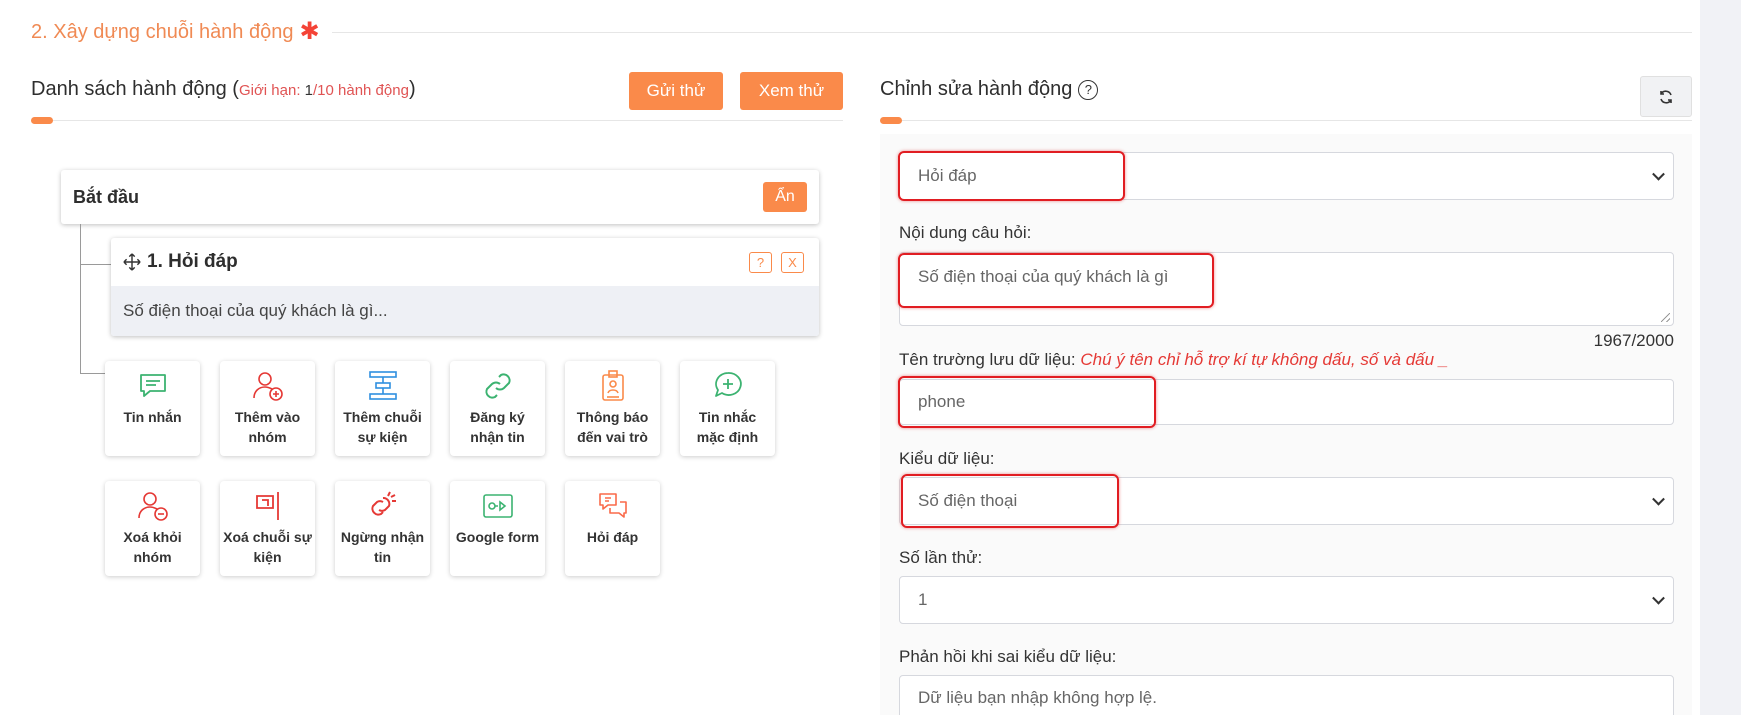  I want to click on data-type-label: Kiểu dữ liệu:, so click(947, 458).